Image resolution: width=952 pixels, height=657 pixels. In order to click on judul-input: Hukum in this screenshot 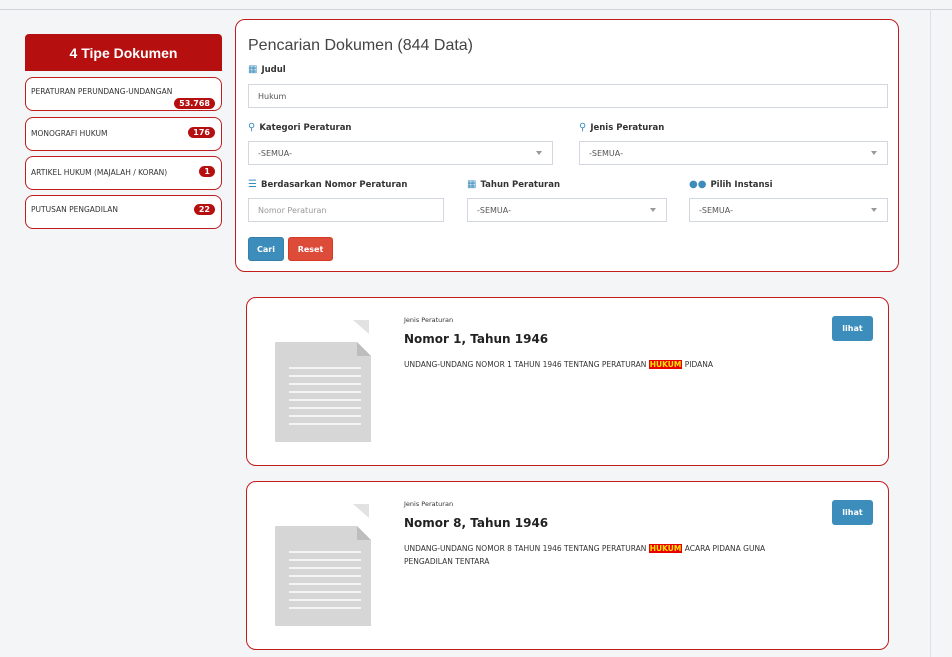, I will do `click(568, 96)`.